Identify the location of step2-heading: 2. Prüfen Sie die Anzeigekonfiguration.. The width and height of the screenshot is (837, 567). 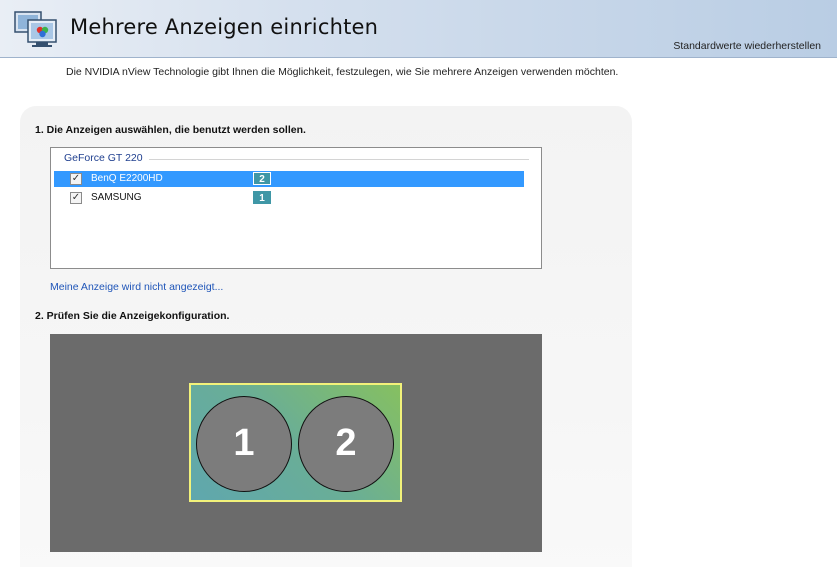
(132, 316).